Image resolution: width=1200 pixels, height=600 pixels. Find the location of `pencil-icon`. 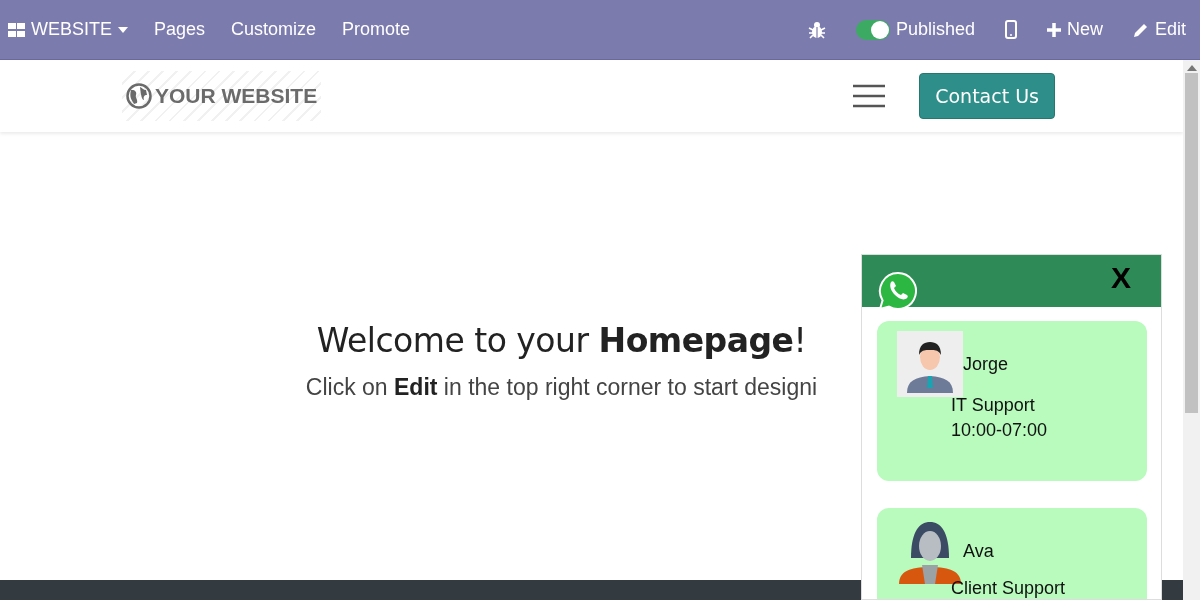

pencil-icon is located at coordinates (1140, 29).